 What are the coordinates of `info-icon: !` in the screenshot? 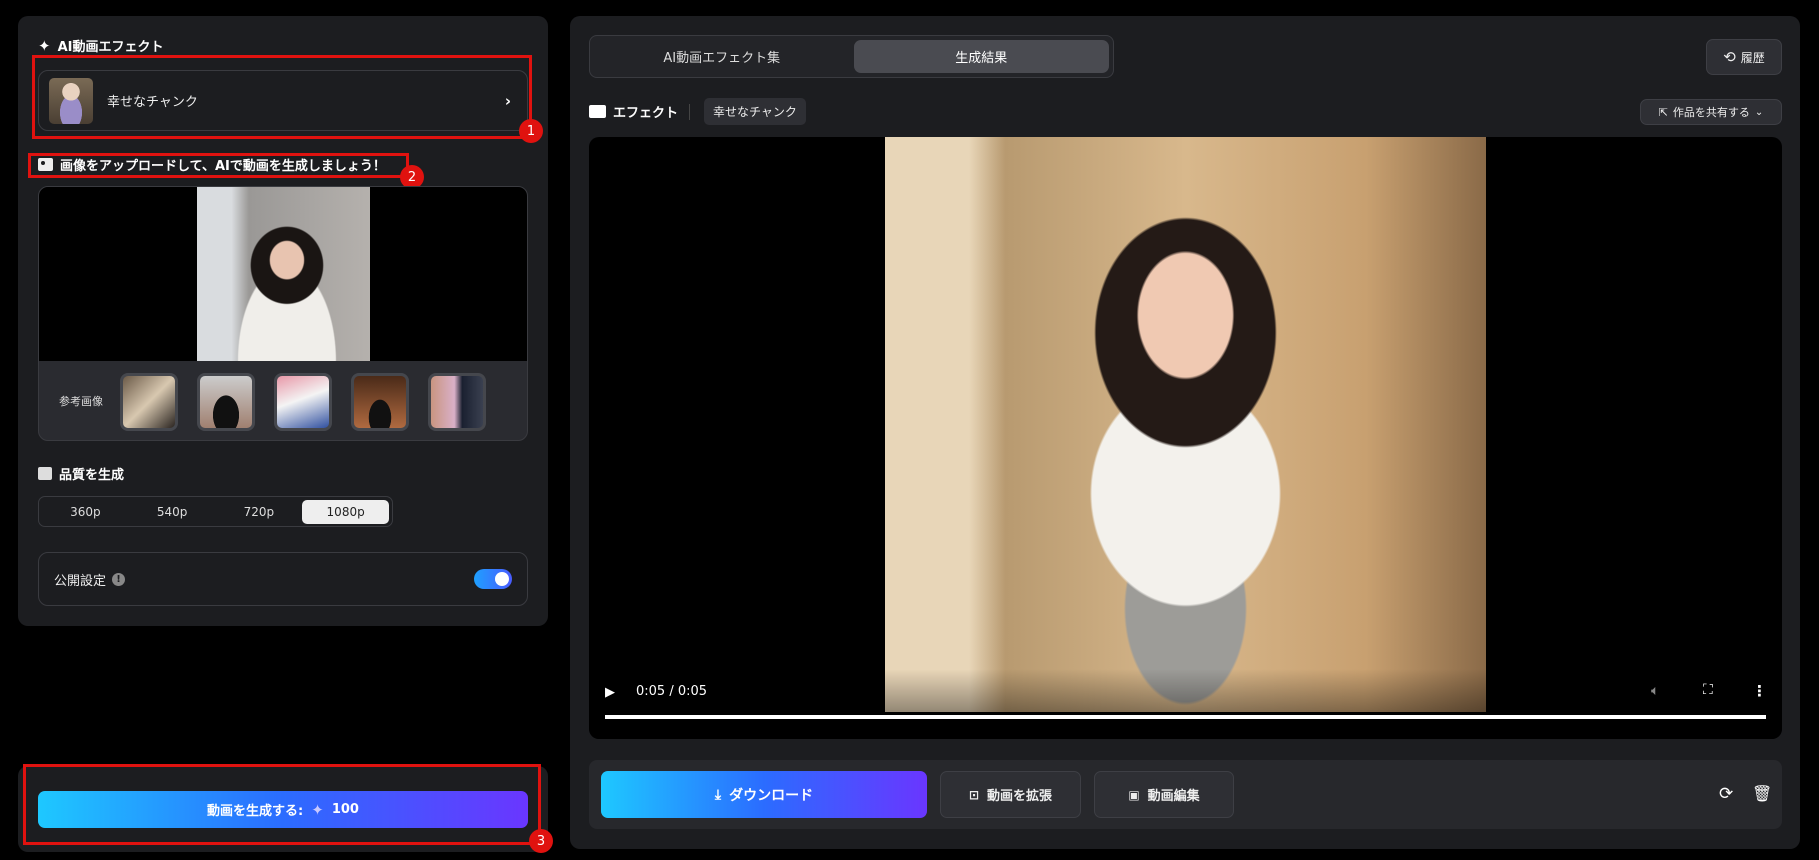 It's located at (119, 579).